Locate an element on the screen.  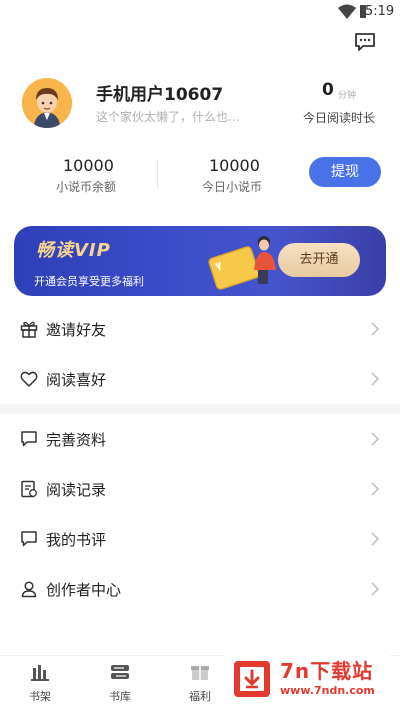
download-logo-icon is located at coordinates (252, 679).